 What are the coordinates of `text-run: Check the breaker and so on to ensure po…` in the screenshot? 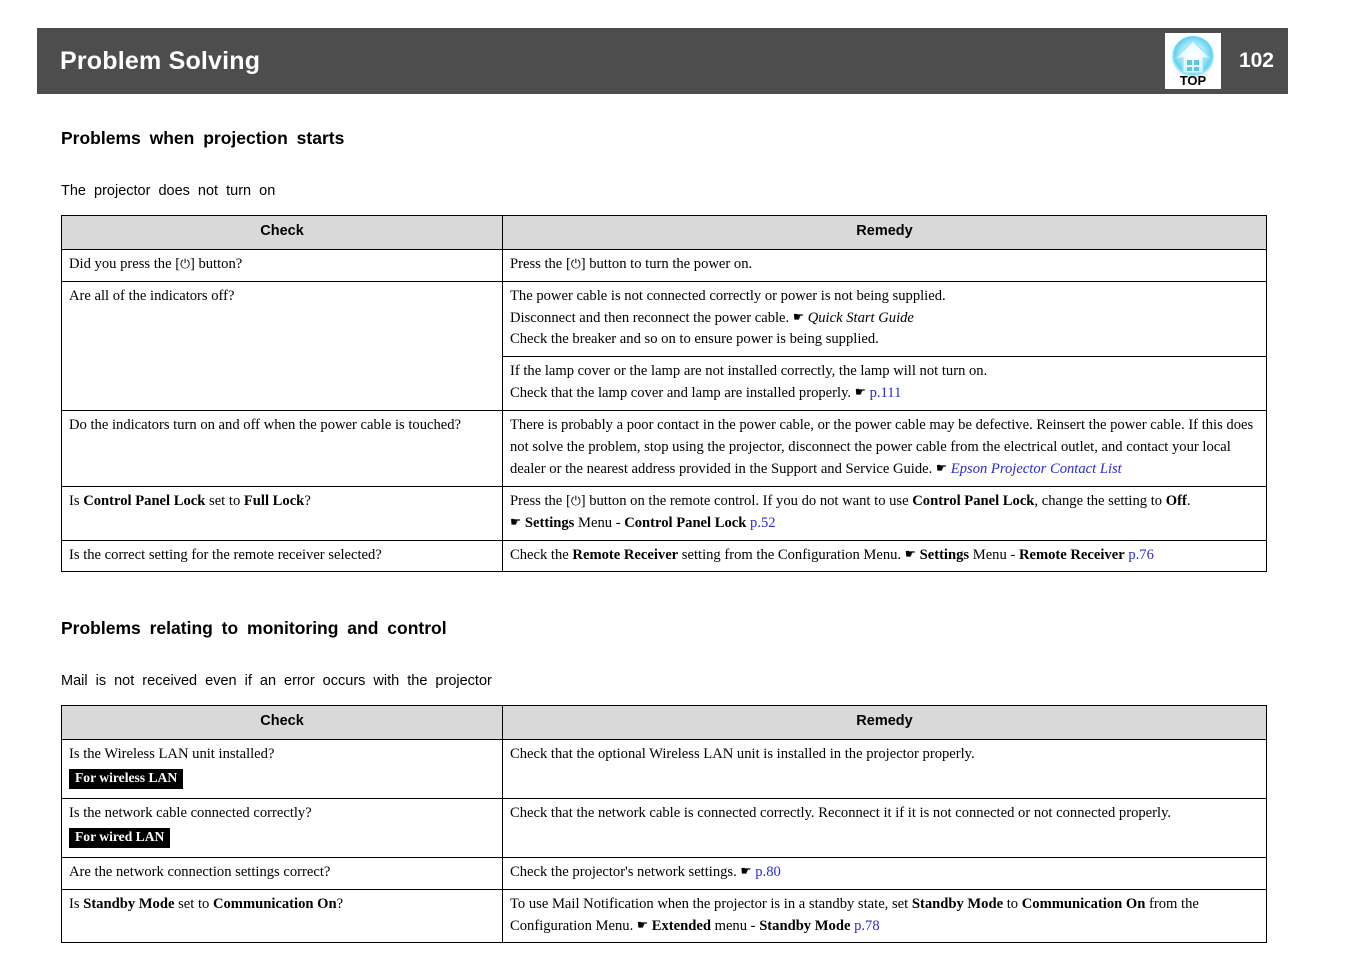 It's located at (694, 339).